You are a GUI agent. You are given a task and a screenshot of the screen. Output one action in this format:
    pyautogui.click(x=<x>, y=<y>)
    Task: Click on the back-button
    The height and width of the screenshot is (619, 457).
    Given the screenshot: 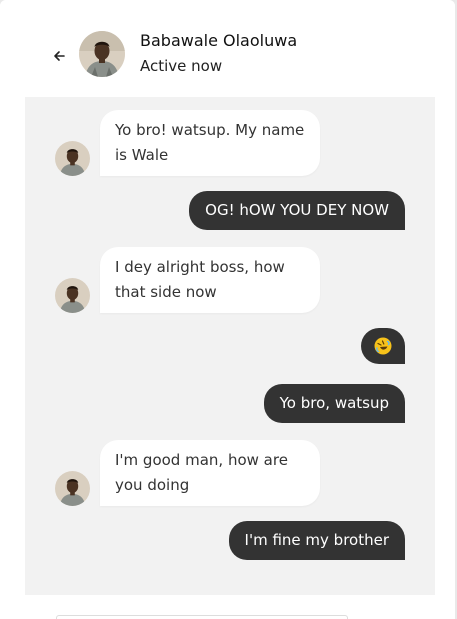 What is the action you would take?
    pyautogui.click(x=59, y=56)
    